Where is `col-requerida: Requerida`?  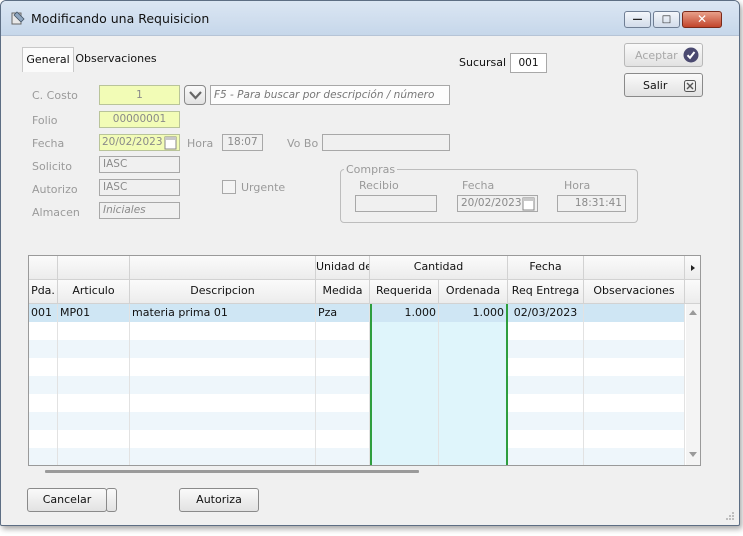 col-requerida: Requerida is located at coordinates (404, 292).